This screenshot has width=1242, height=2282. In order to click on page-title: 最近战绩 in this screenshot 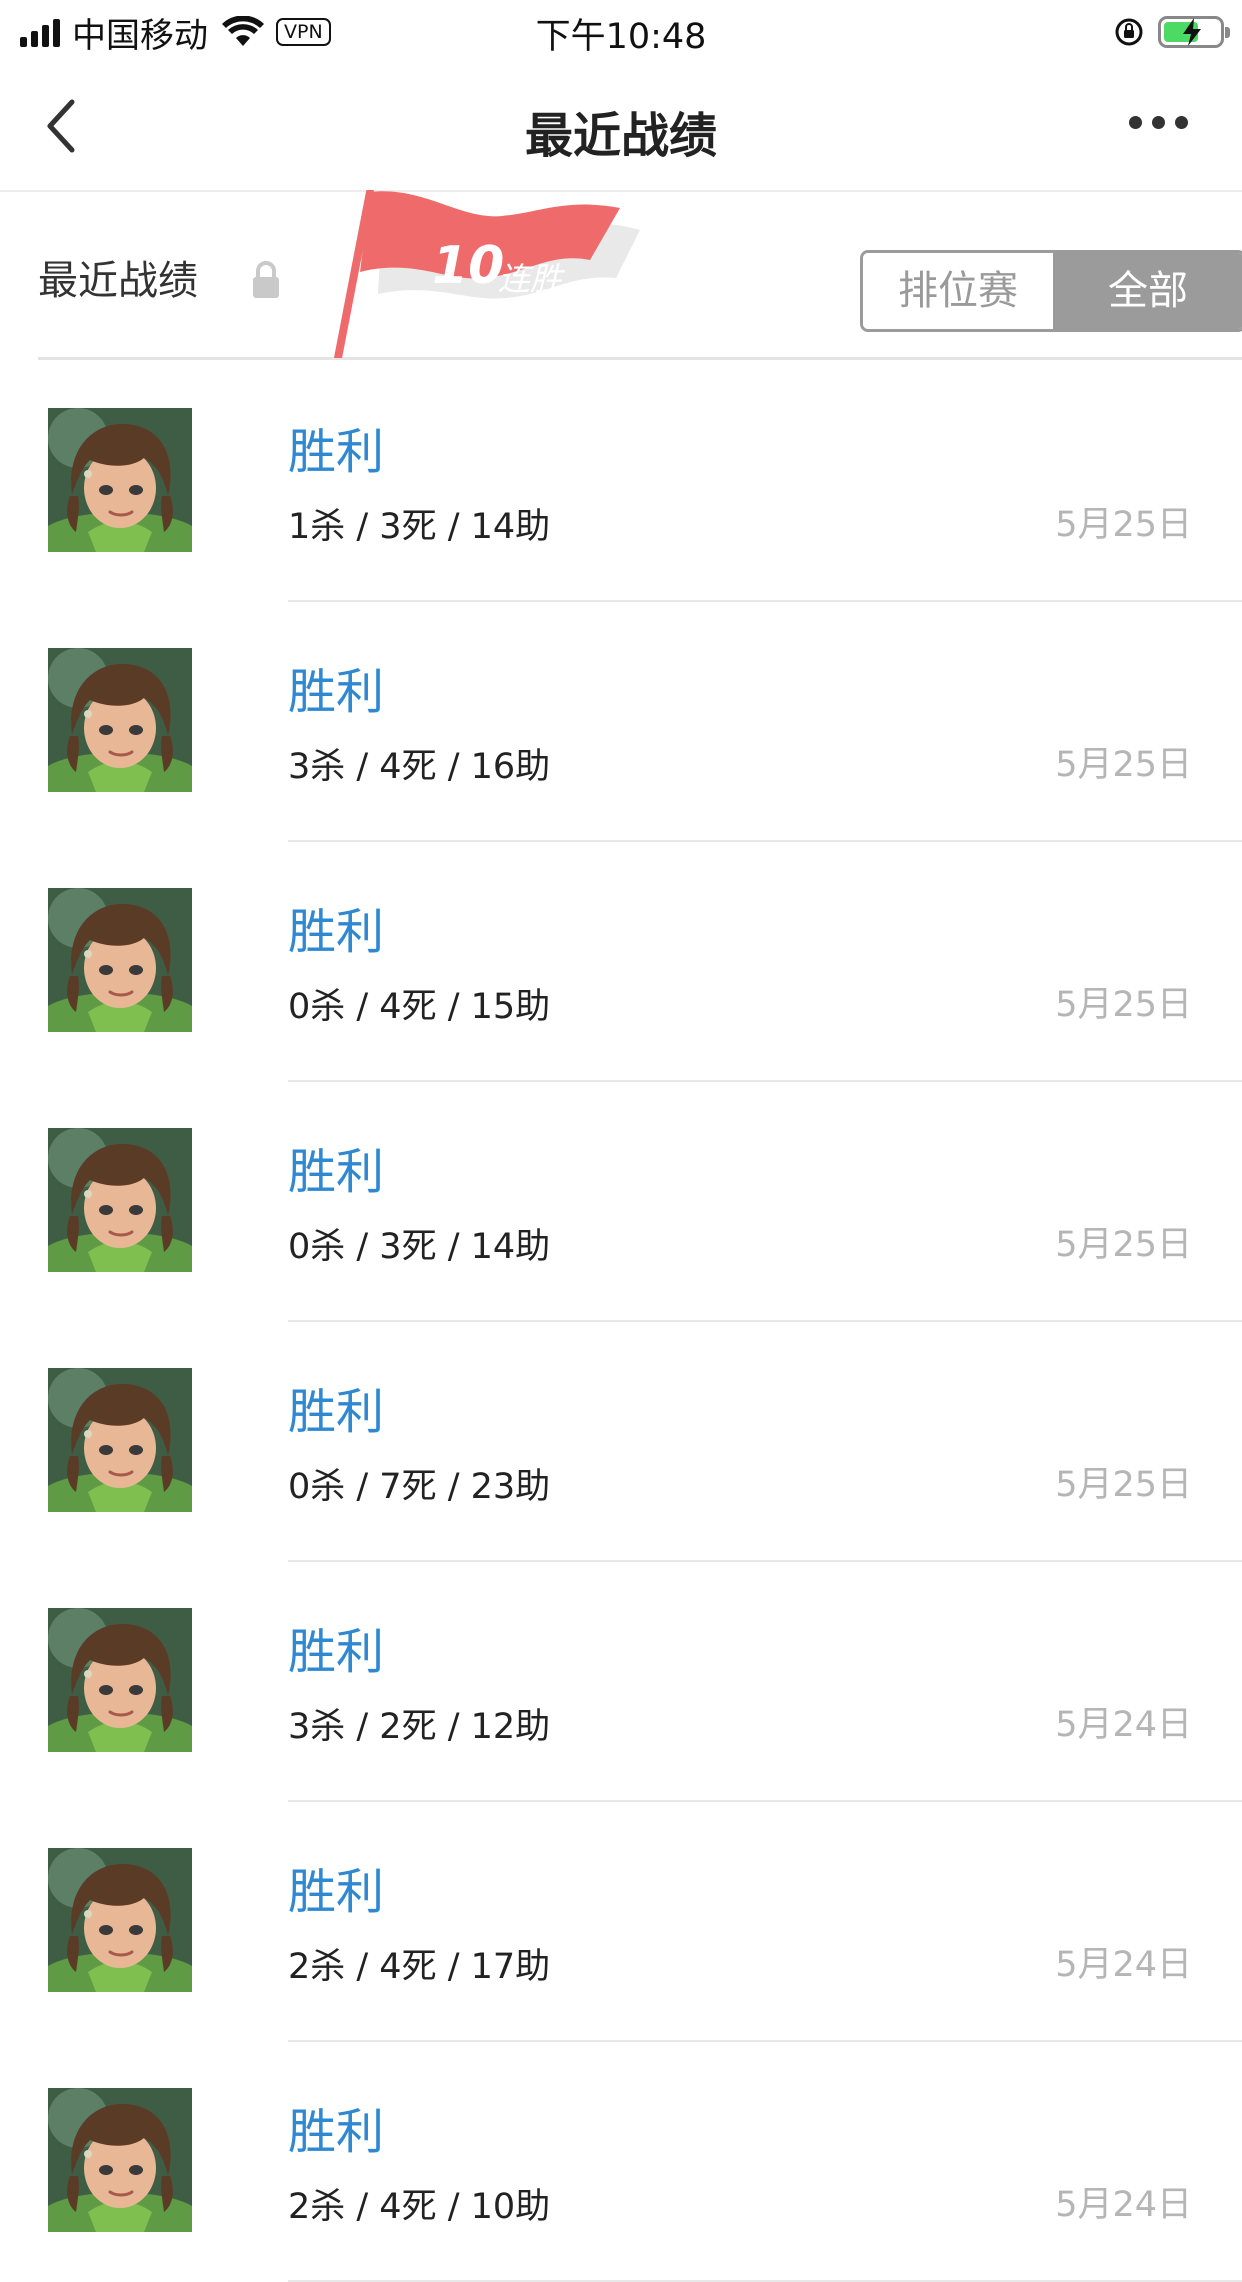, I will do `click(620, 136)`.